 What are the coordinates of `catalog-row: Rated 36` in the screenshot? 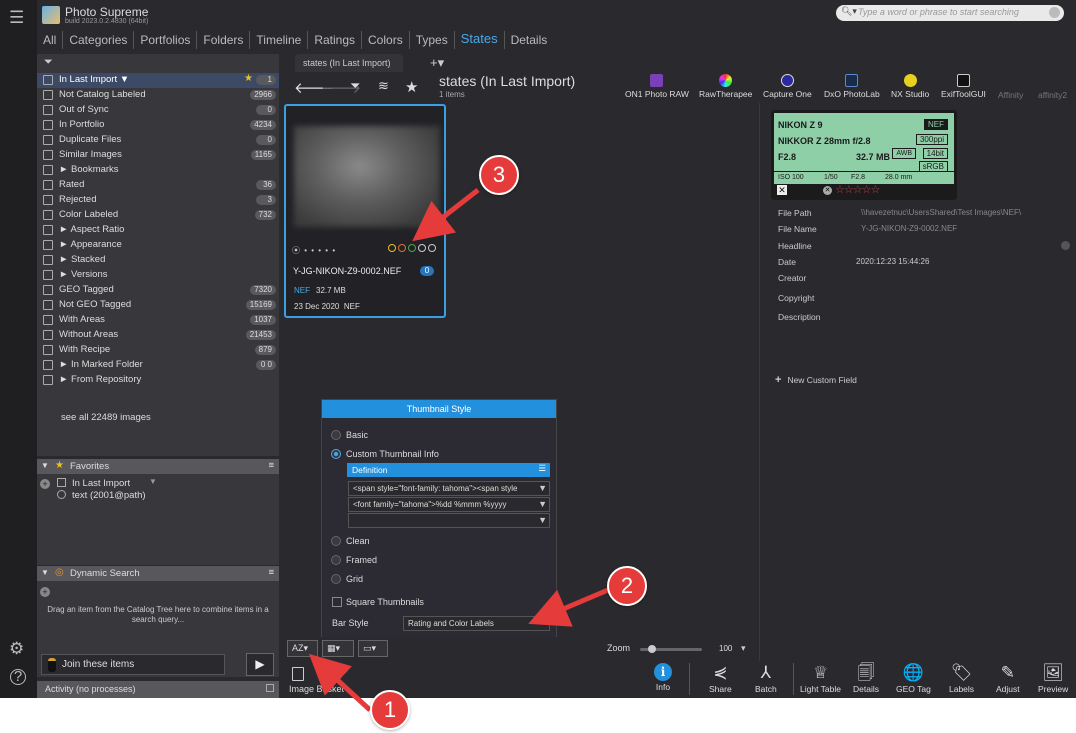 It's located at (158, 185).